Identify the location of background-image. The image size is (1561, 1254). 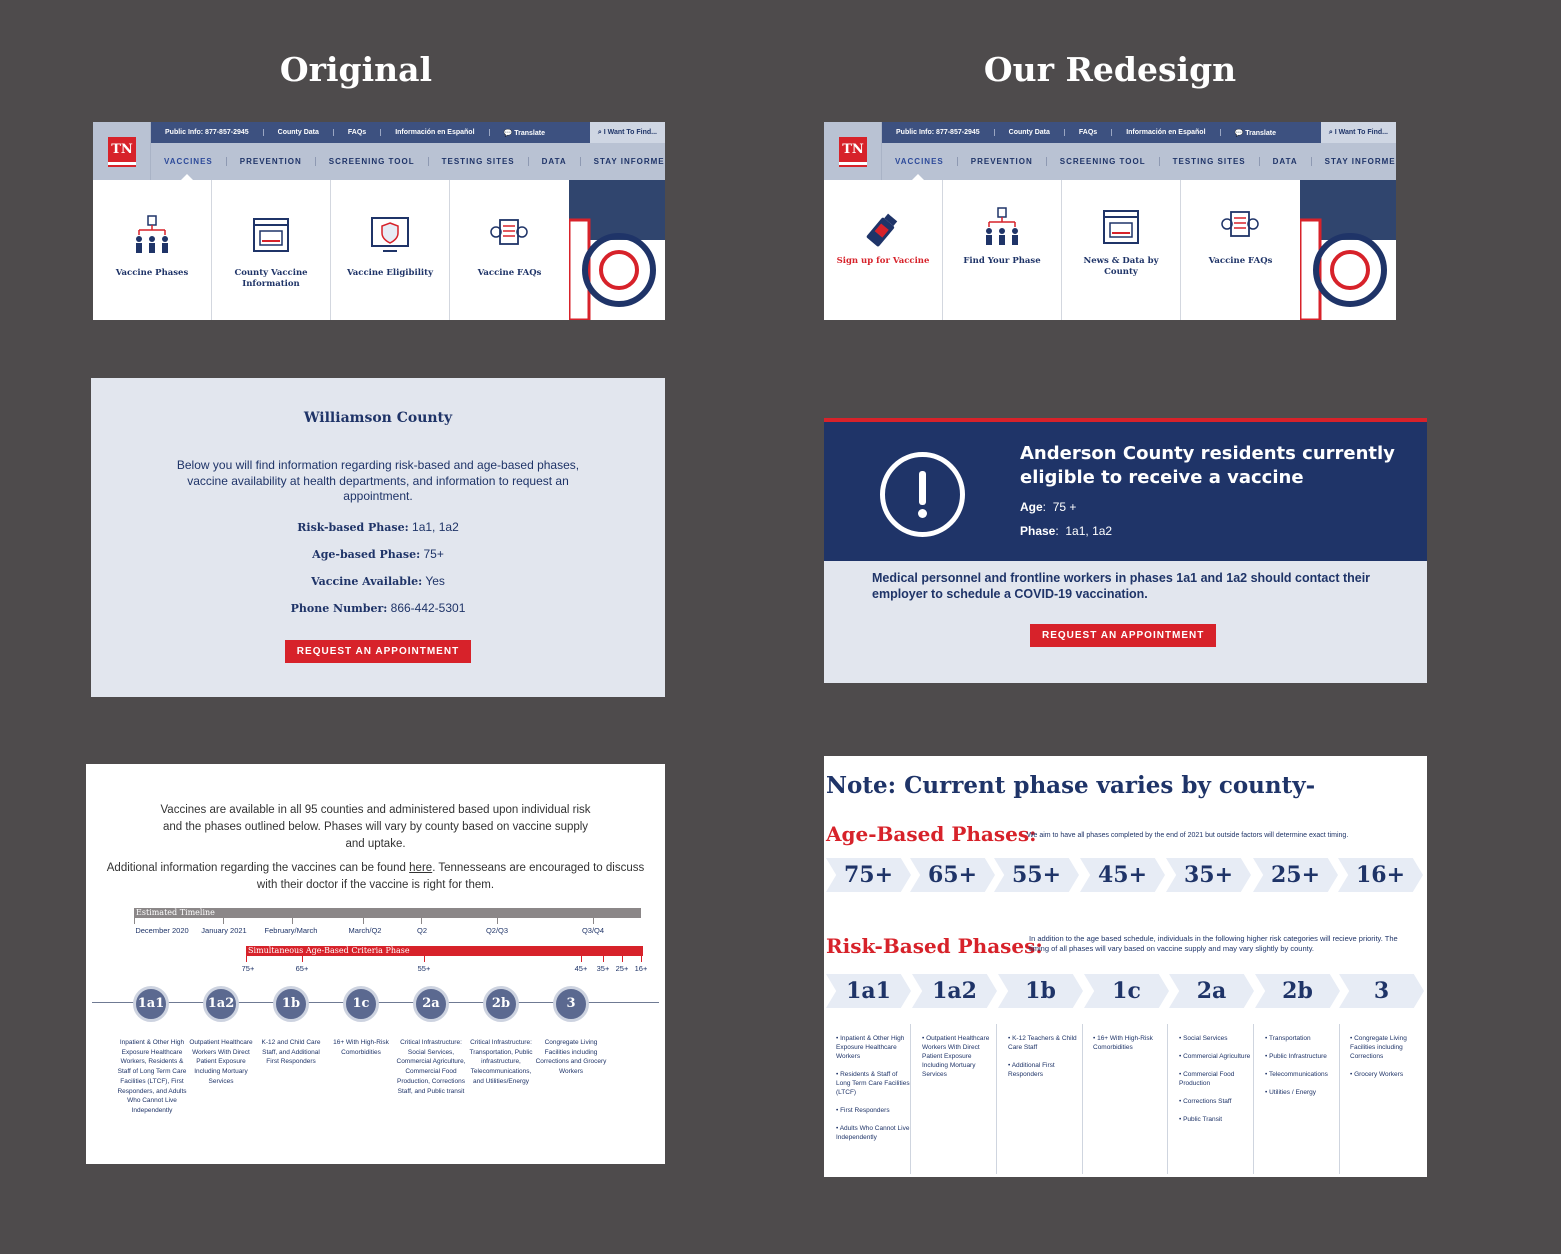
(616, 250).